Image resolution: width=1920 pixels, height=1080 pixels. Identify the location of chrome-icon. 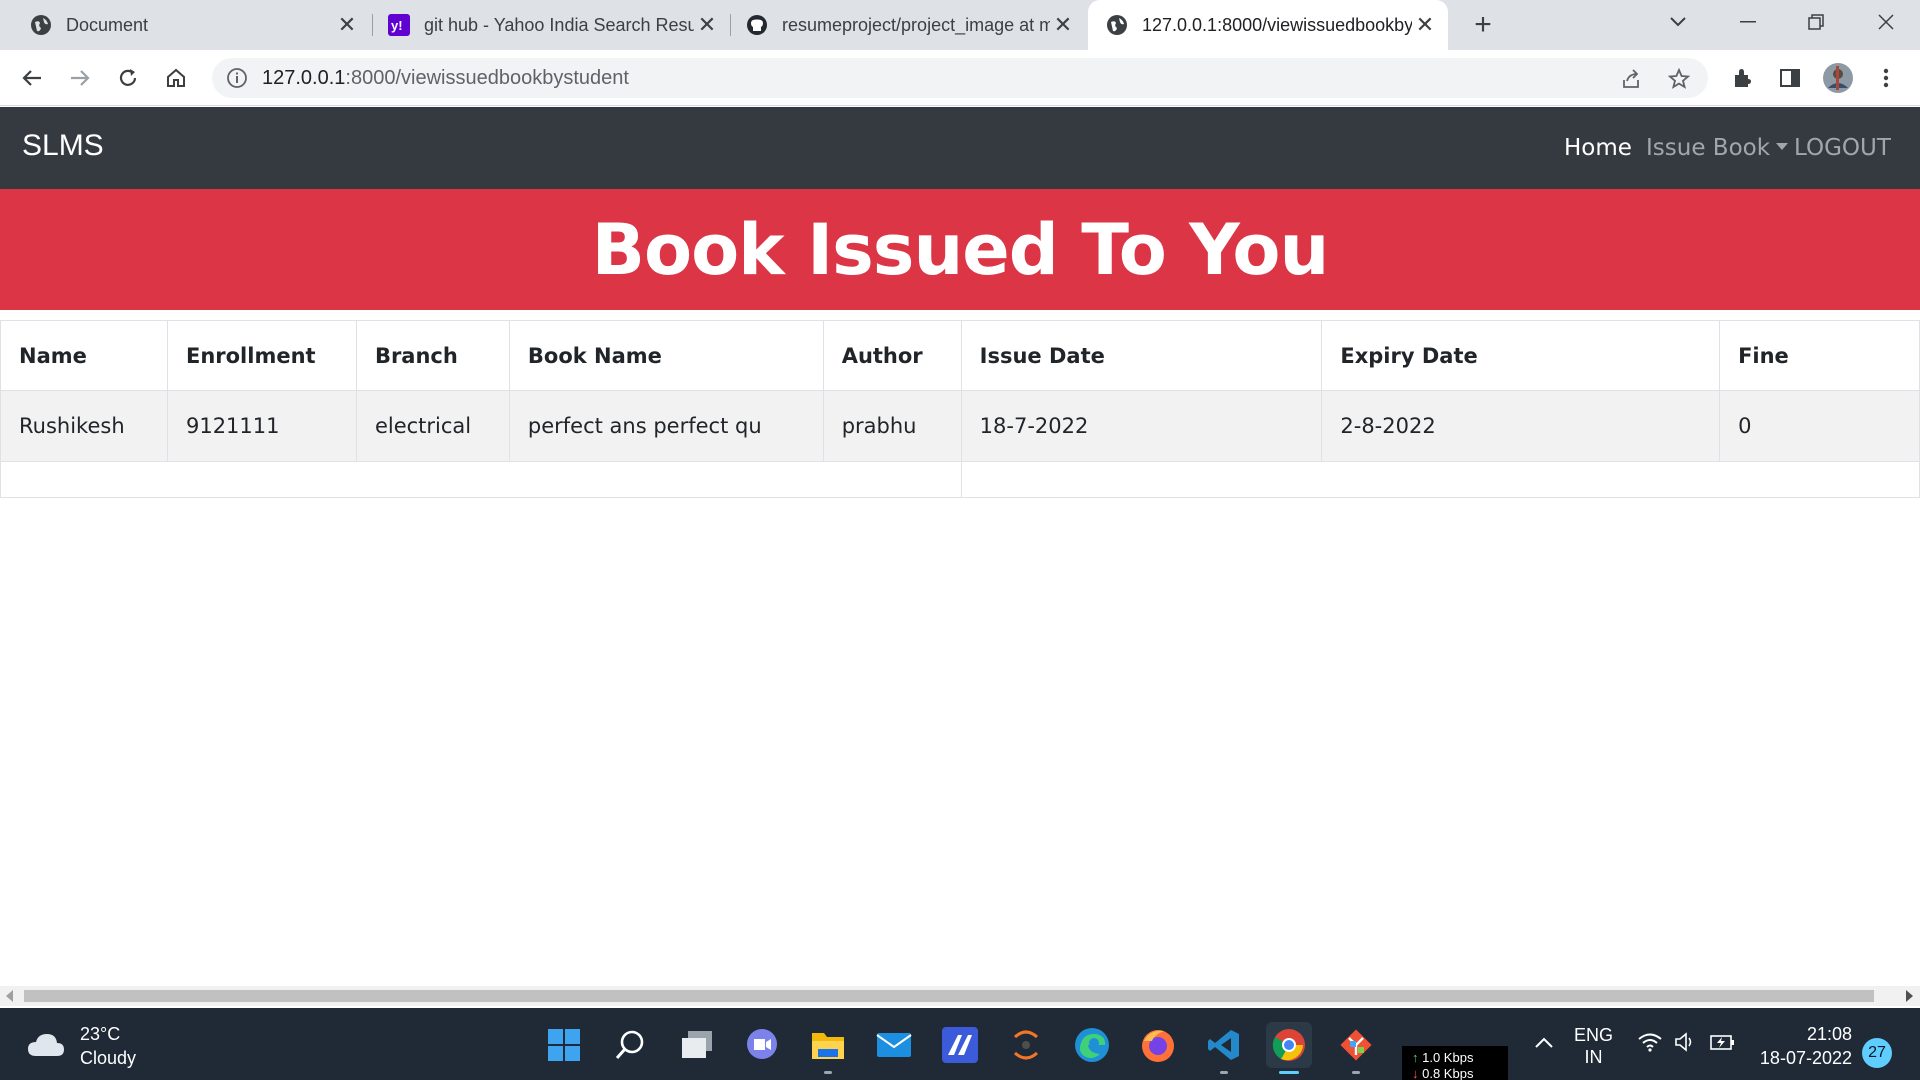
(1289, 1048).